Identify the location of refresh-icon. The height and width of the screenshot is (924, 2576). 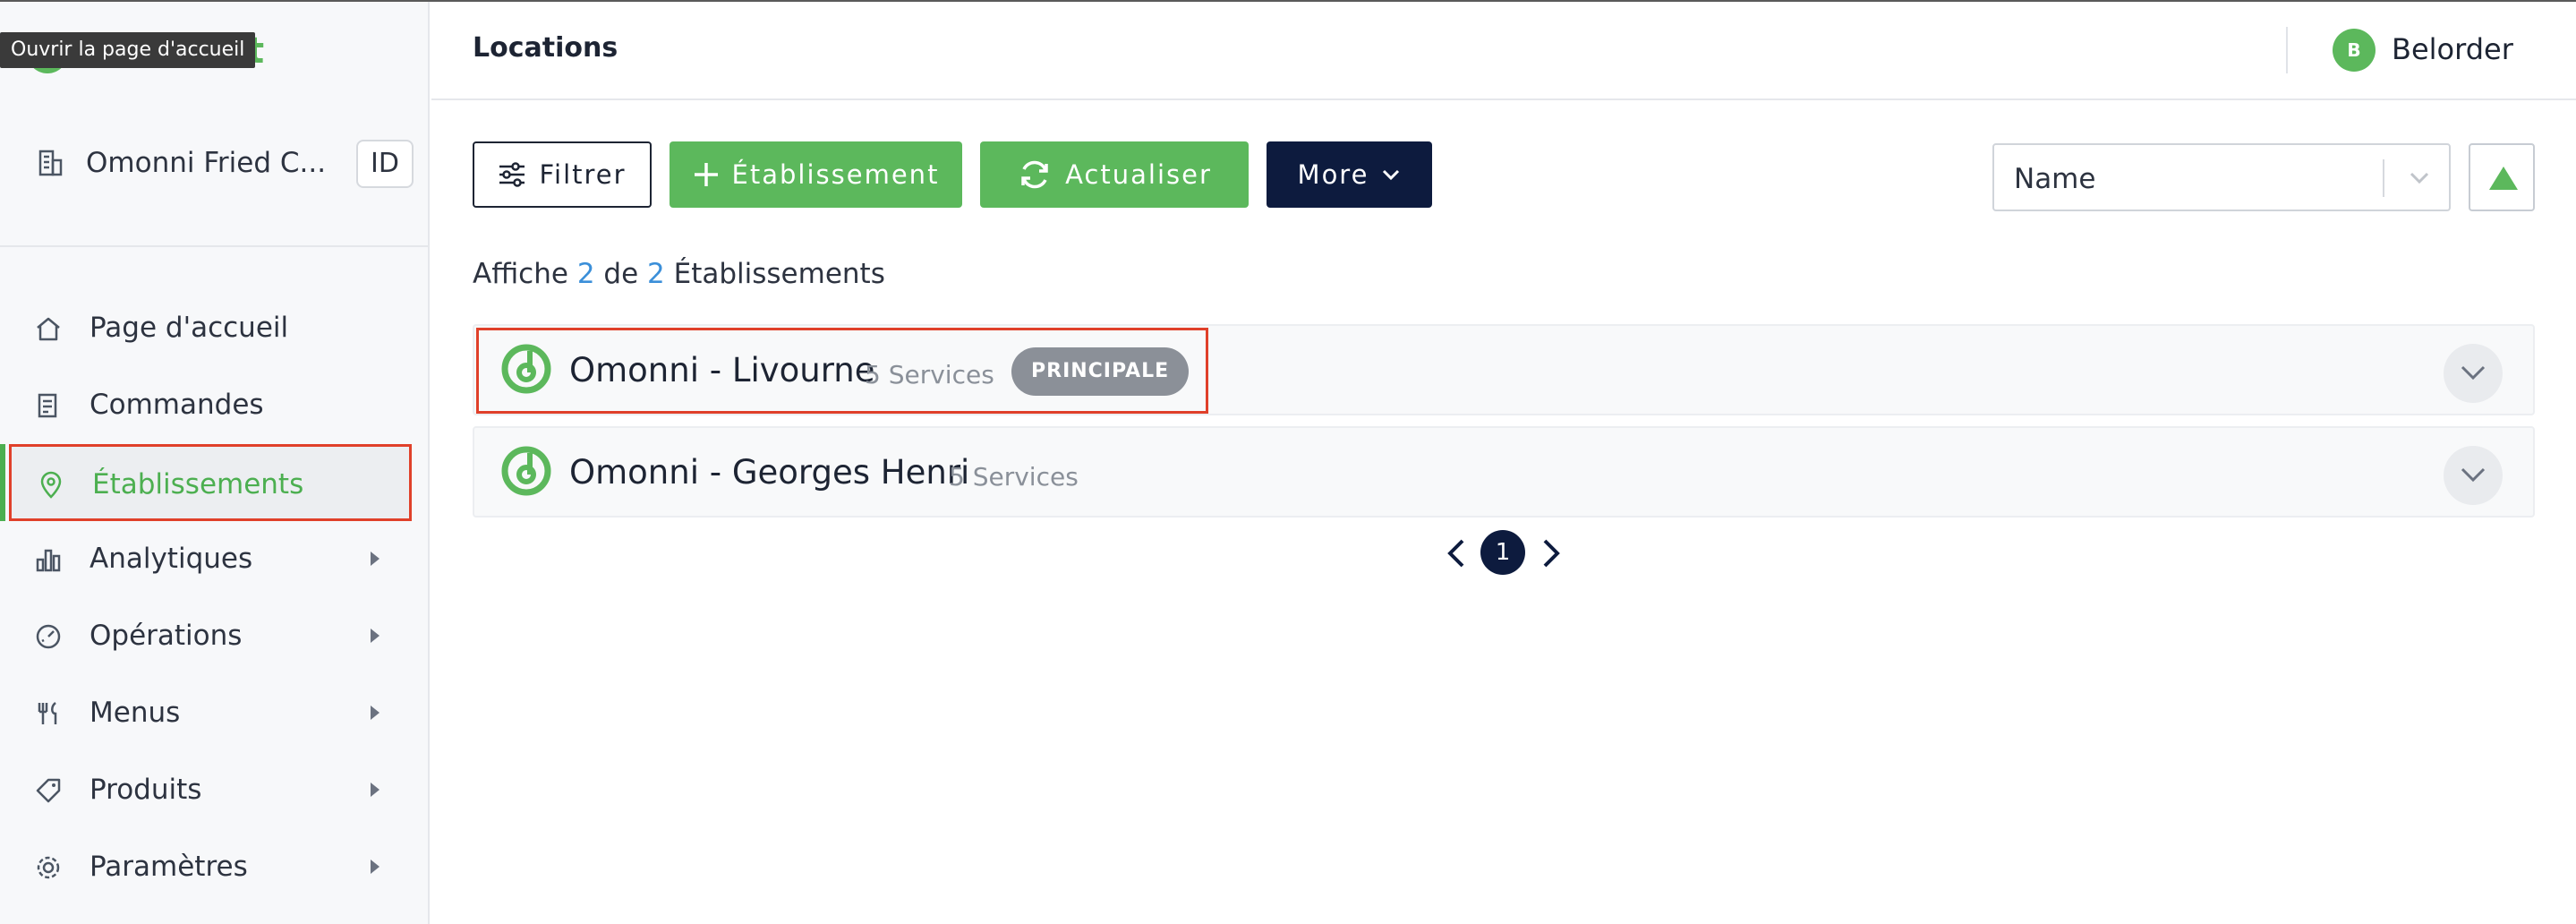
(1034, 174).